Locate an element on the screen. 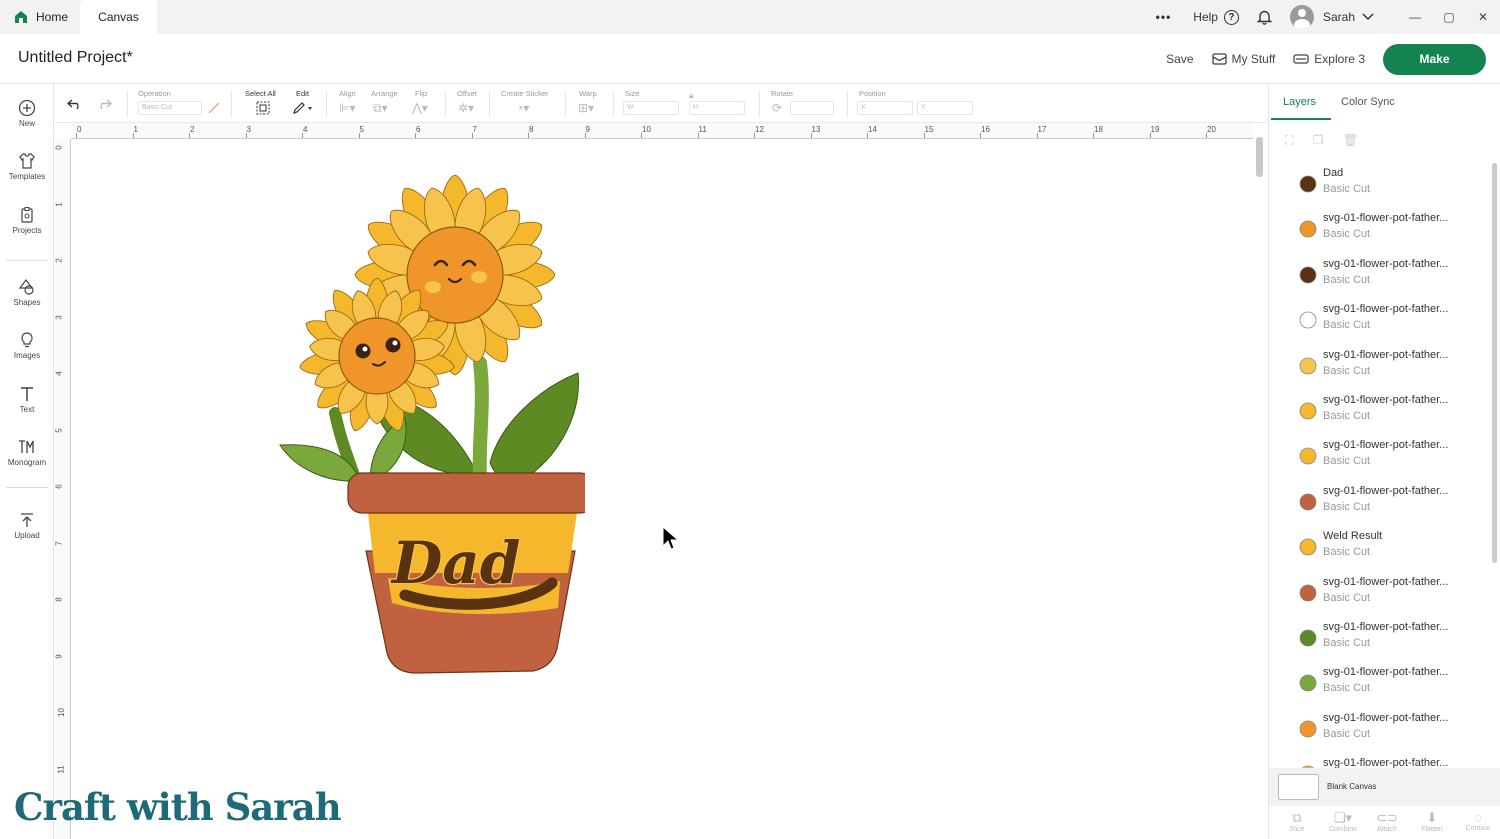 The image size is (1500, 839). x-input: X is located at coordinates (885, 108).